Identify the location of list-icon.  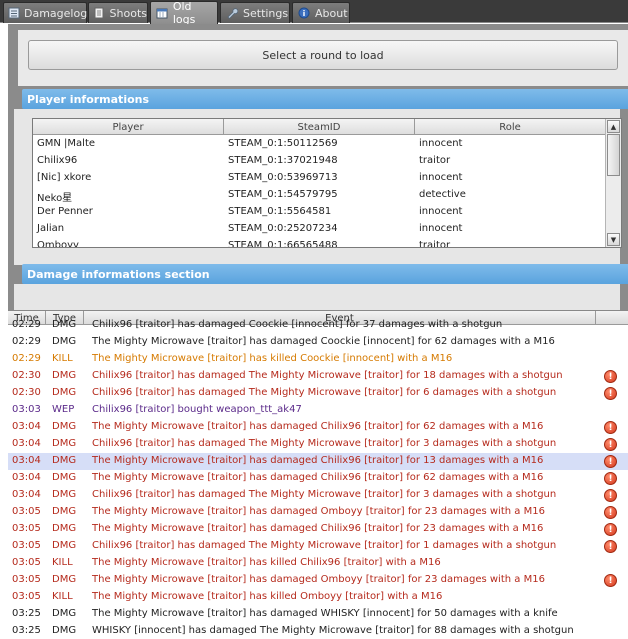
(14, 13).